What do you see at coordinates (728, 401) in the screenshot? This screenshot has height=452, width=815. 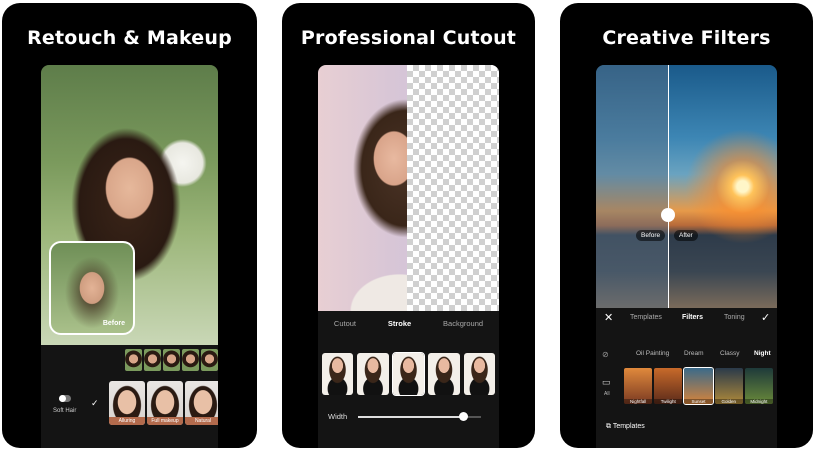 I see `filter-tile-label: Golden` at bounding box center [728, 401].